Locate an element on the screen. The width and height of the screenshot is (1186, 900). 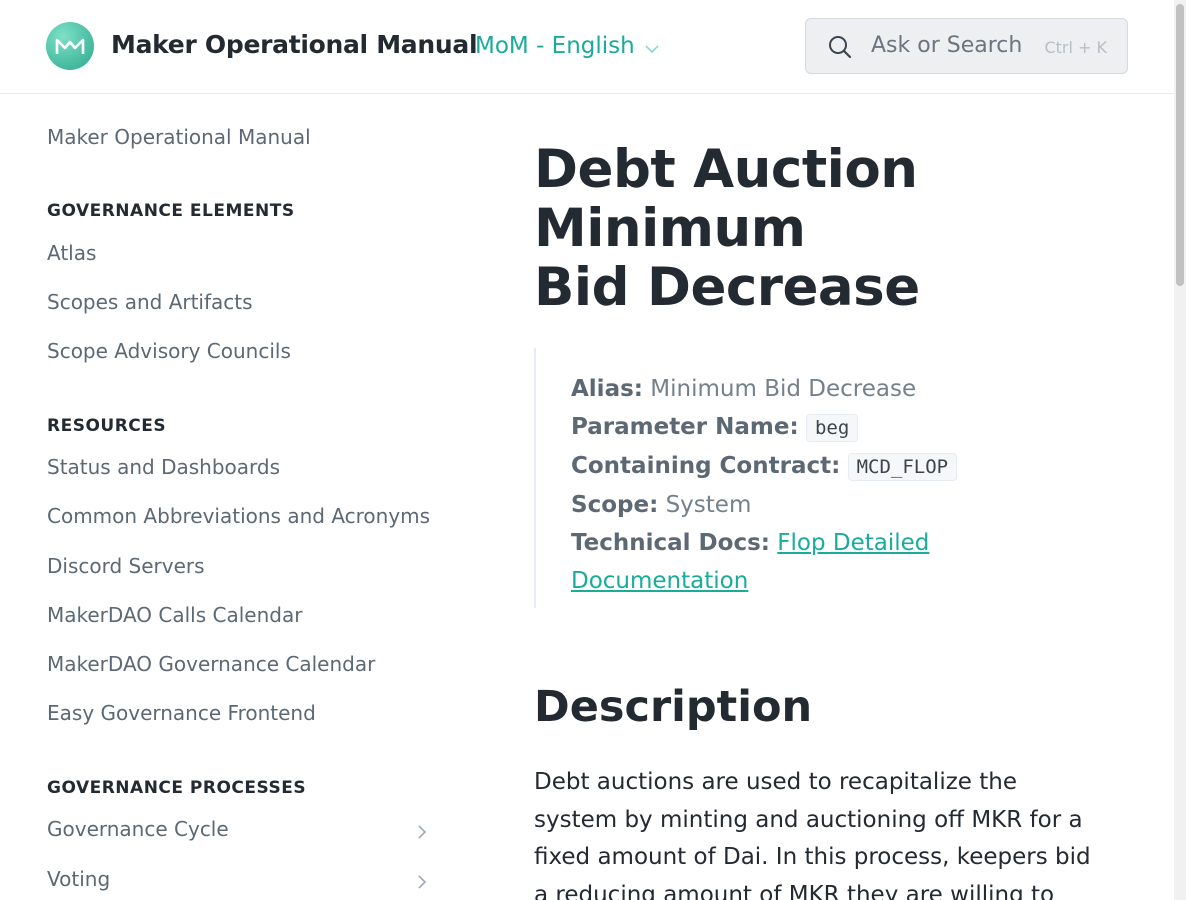
space-switcher-label: MoM - English is located at coordinates (555, 46).